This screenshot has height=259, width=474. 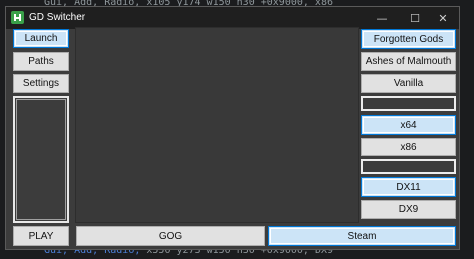 What do you see at coordinates (408, 209) in the screenshot?
I see `dx9-radio: DX9` at bounding box center [408, 209].